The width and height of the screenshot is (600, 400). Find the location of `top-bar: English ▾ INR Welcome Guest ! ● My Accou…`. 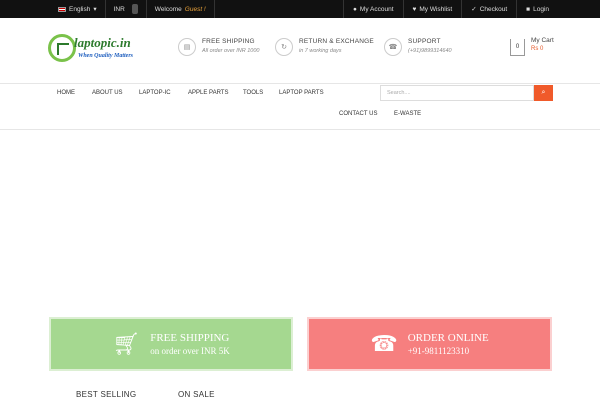

top-bar: English ▾ INR Welcome Guest ! ● My Accou… is located at coordinates (300, 9).